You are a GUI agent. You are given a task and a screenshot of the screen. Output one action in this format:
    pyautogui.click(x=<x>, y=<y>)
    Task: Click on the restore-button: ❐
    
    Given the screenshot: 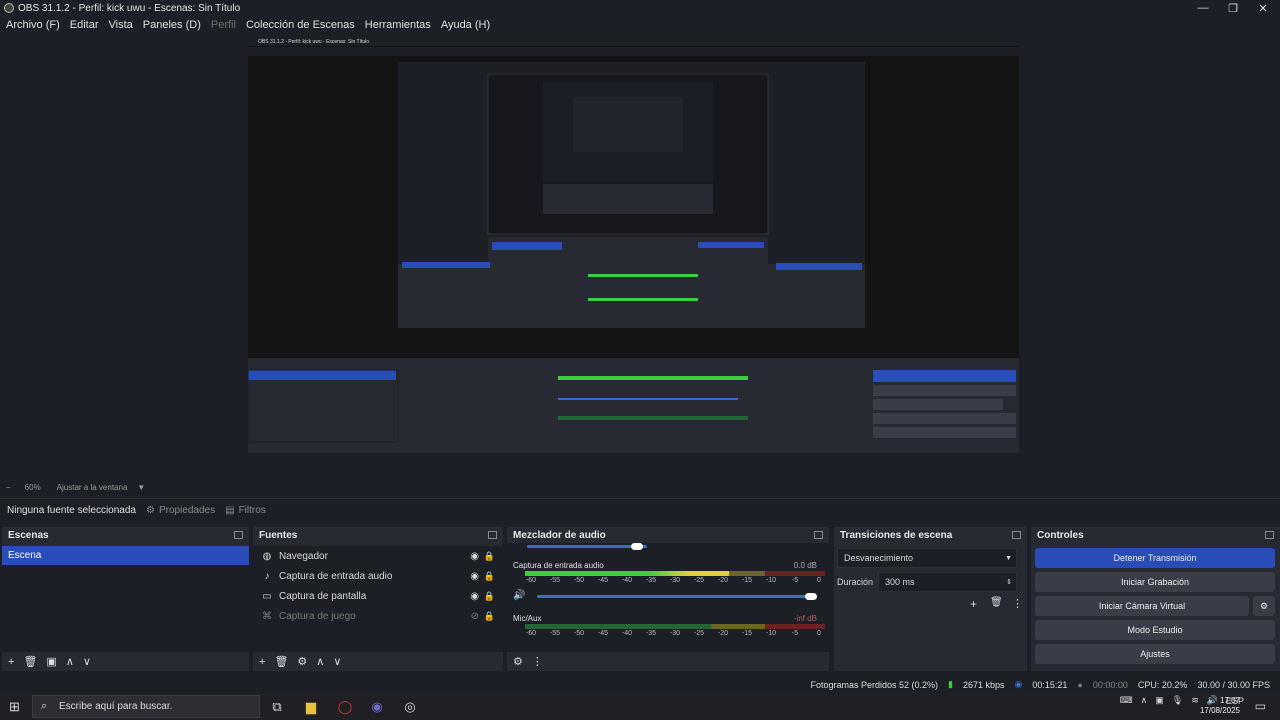 What is the action you would take?
    pyautogui.click(x=1233, y=8)
    